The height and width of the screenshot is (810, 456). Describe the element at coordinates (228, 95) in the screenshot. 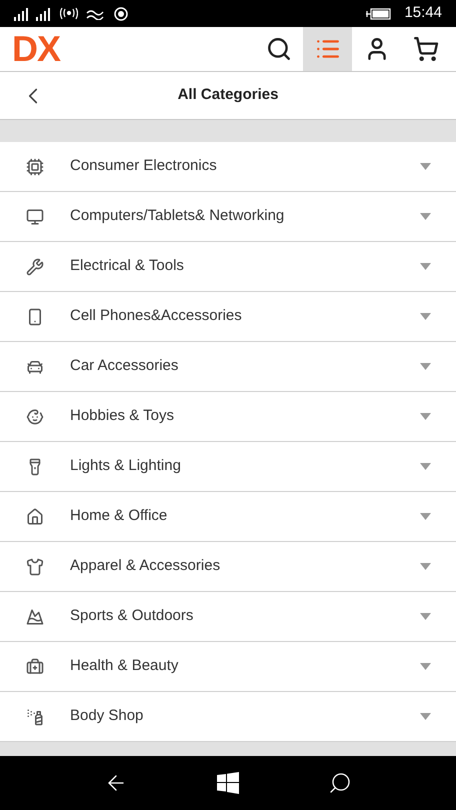

I see `page-title: All Categories` at that location.